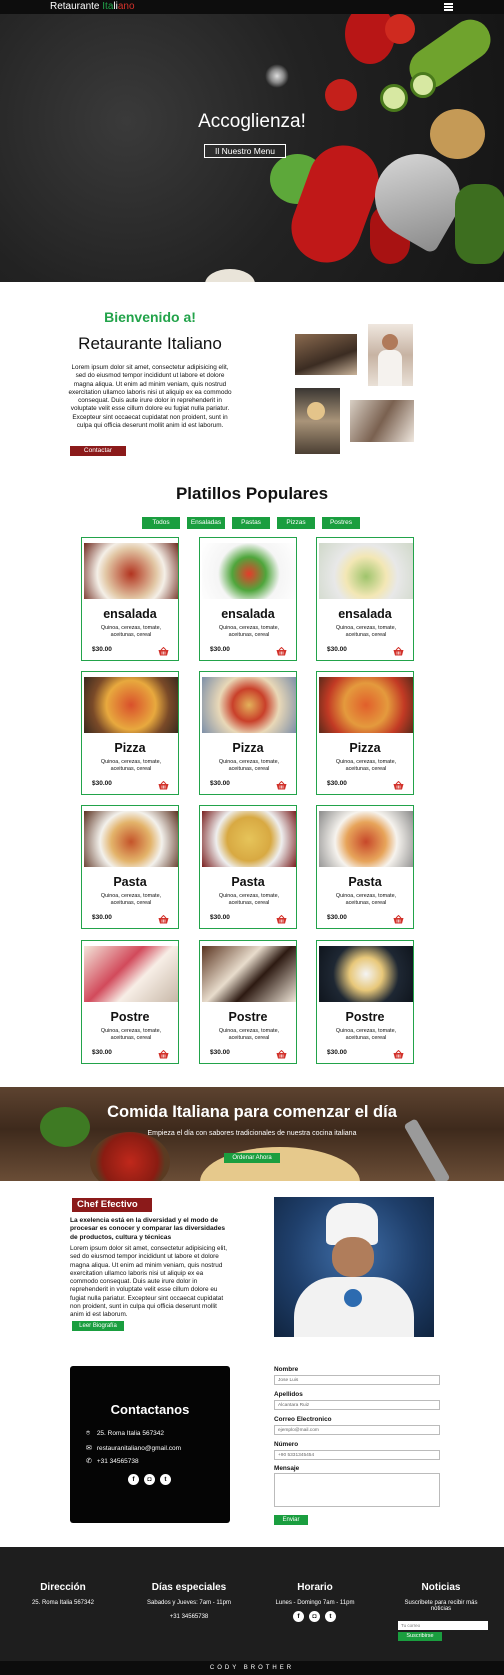  What do you see at coordinates (150, 1409) in the screenshot?
I see `contact-title: Contactanos` at bounding box center [150, 1409].